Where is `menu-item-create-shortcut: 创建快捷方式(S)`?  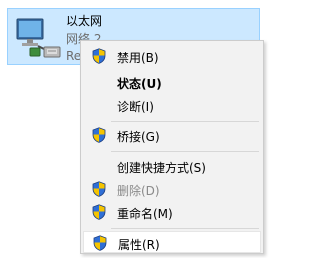 menu-item-create-shortcut: 创建快捷方式(S) is located at coordinates (172, 166).